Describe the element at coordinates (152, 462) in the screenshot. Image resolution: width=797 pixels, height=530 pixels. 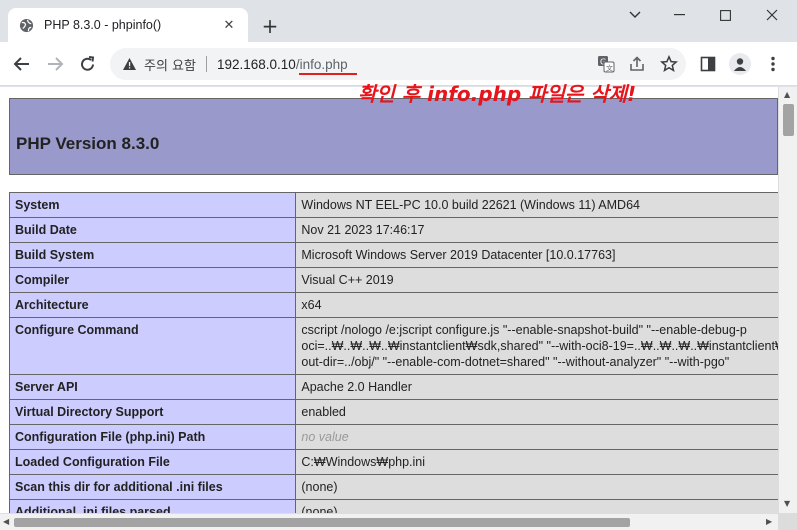
I see `row-label: Loaded Configuration File` at that location.